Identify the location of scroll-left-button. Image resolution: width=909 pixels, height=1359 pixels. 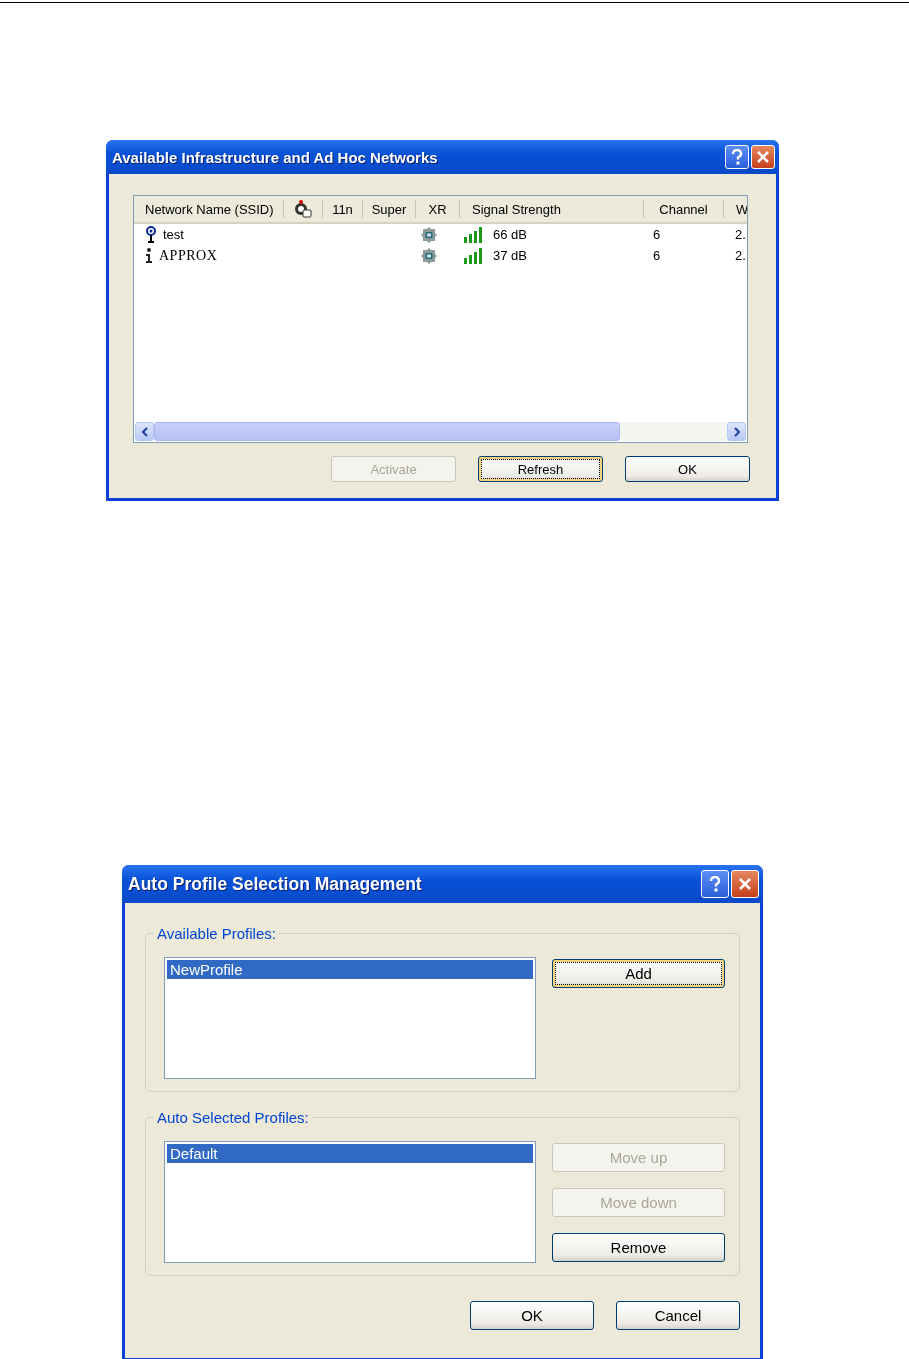
(144, 431).